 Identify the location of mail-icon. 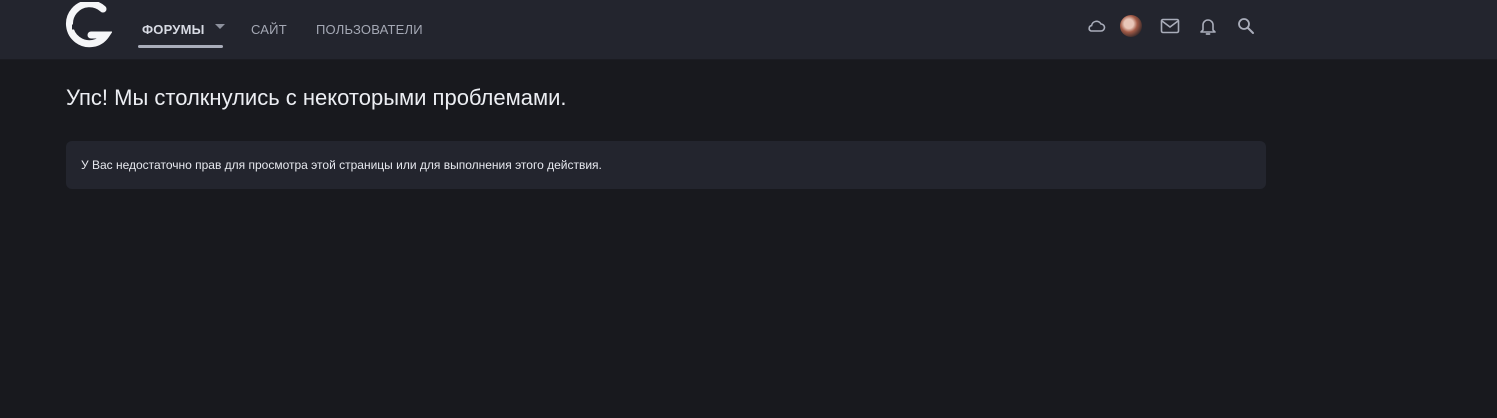
(1170, 26).